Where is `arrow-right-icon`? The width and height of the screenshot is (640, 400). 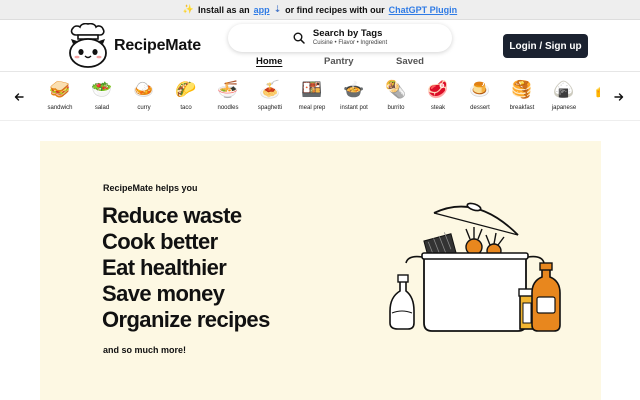 arrow-right-icon is located at coordinates (619, 97).